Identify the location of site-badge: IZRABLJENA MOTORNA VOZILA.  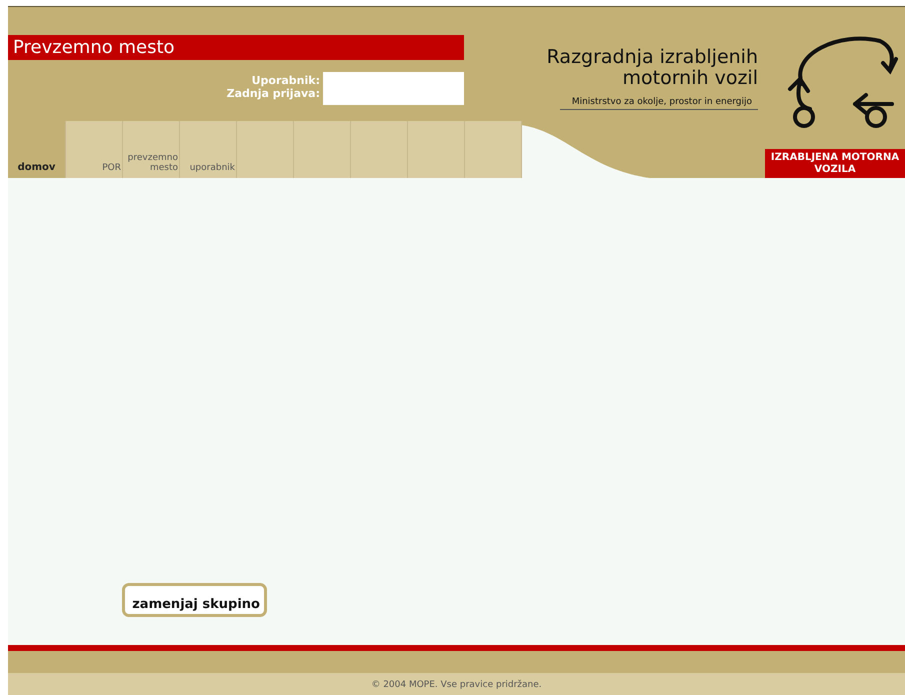
(835, 163).